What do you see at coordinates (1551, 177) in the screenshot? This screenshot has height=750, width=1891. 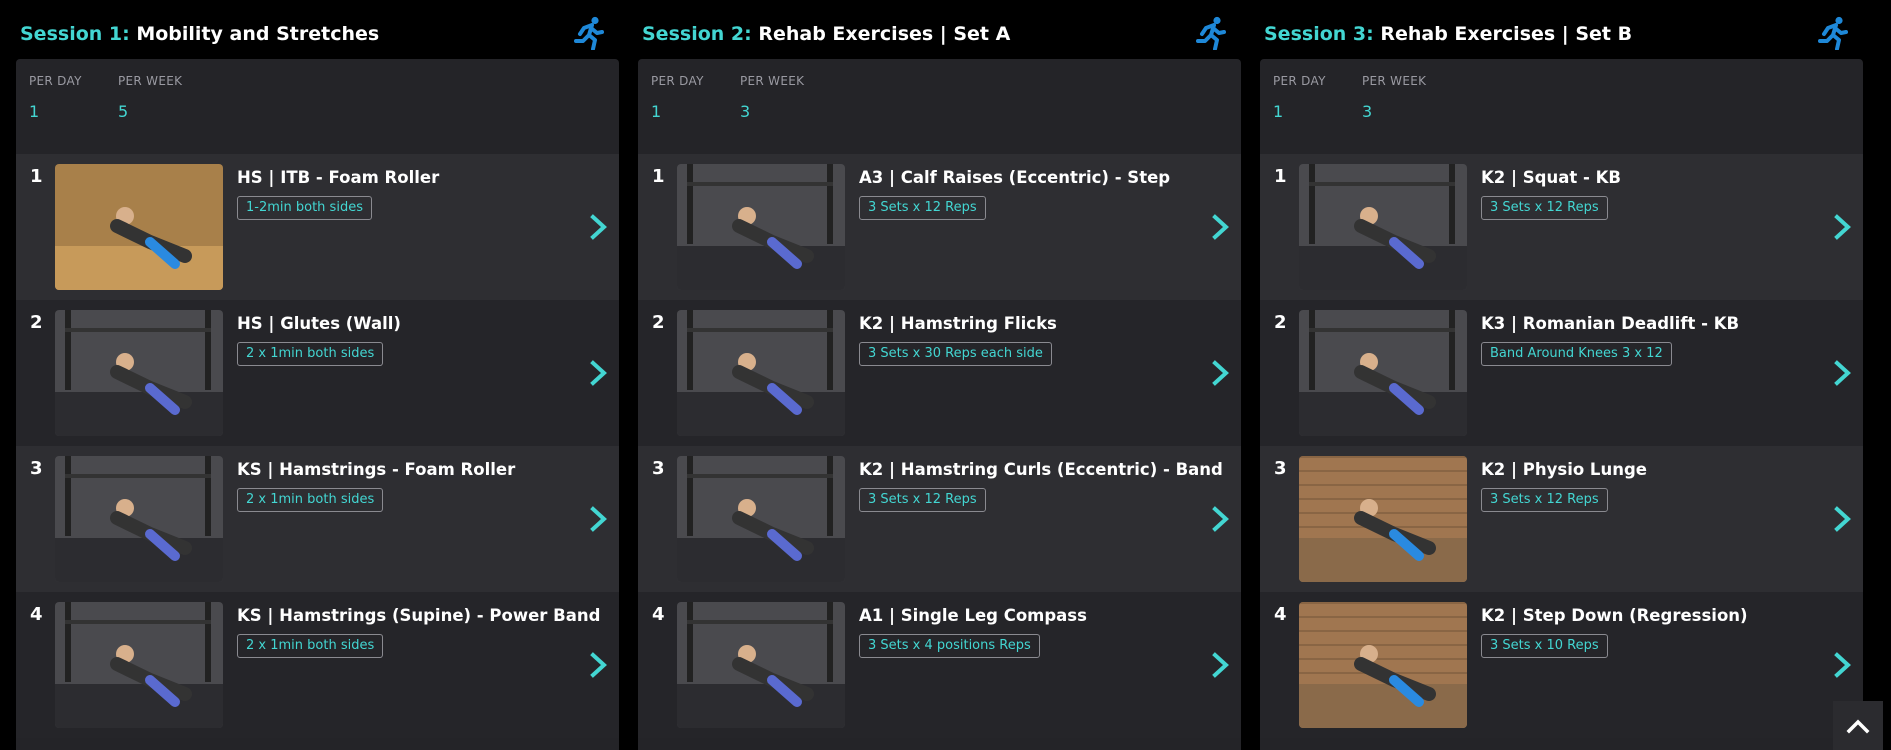 I see `exercise-name: K2 | Squat - KB` at bounding box center [1551, 177].